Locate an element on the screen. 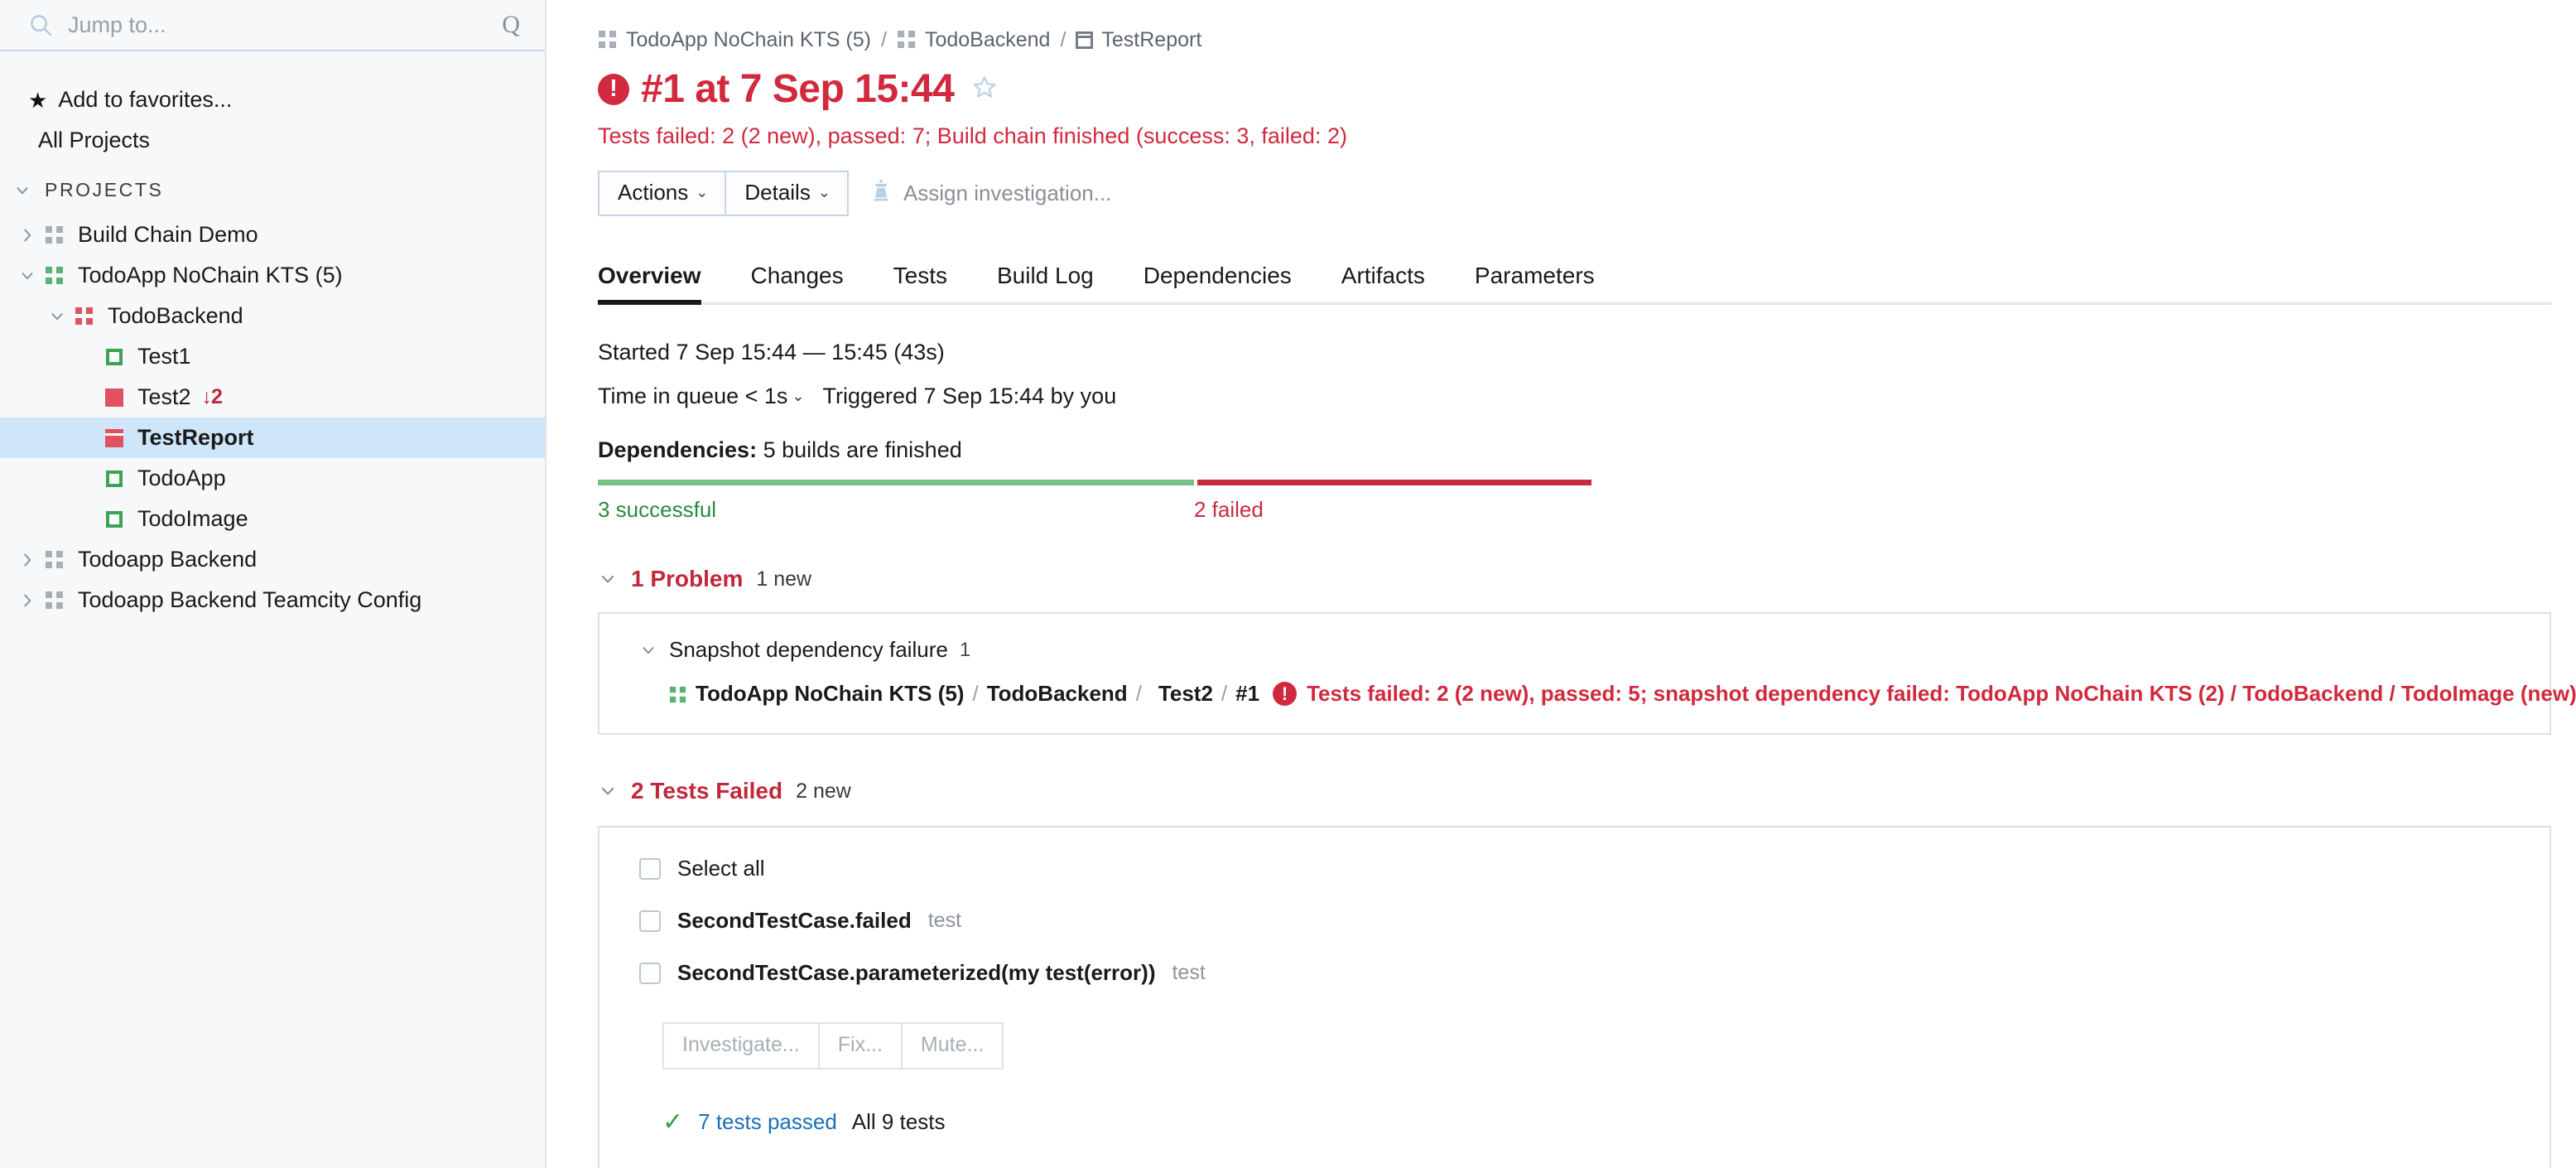  actions-button: Actions ⌄ is located at coordinates (662, 194).